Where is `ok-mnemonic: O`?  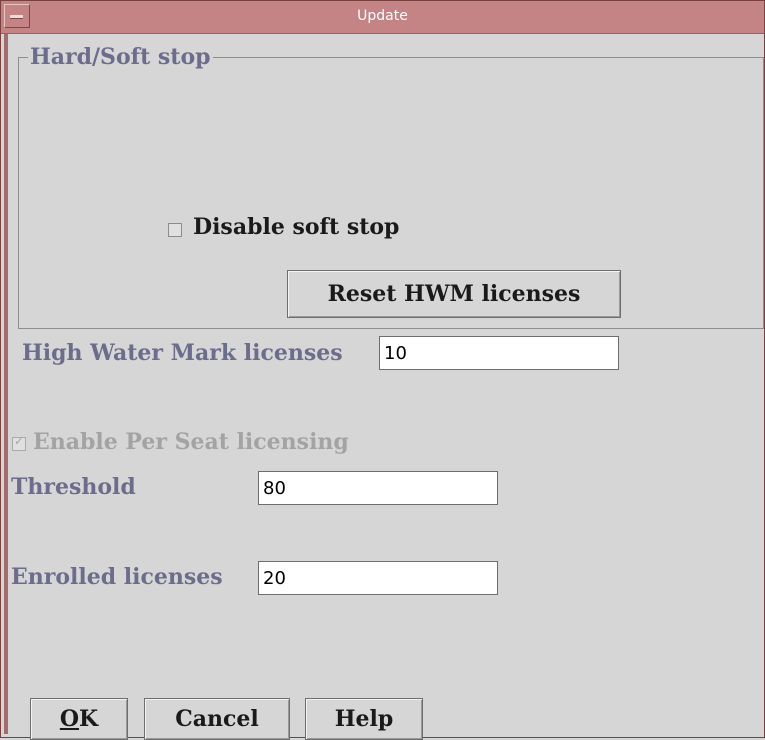
ok-mnemonic: O is located at coordinates (69, 719).